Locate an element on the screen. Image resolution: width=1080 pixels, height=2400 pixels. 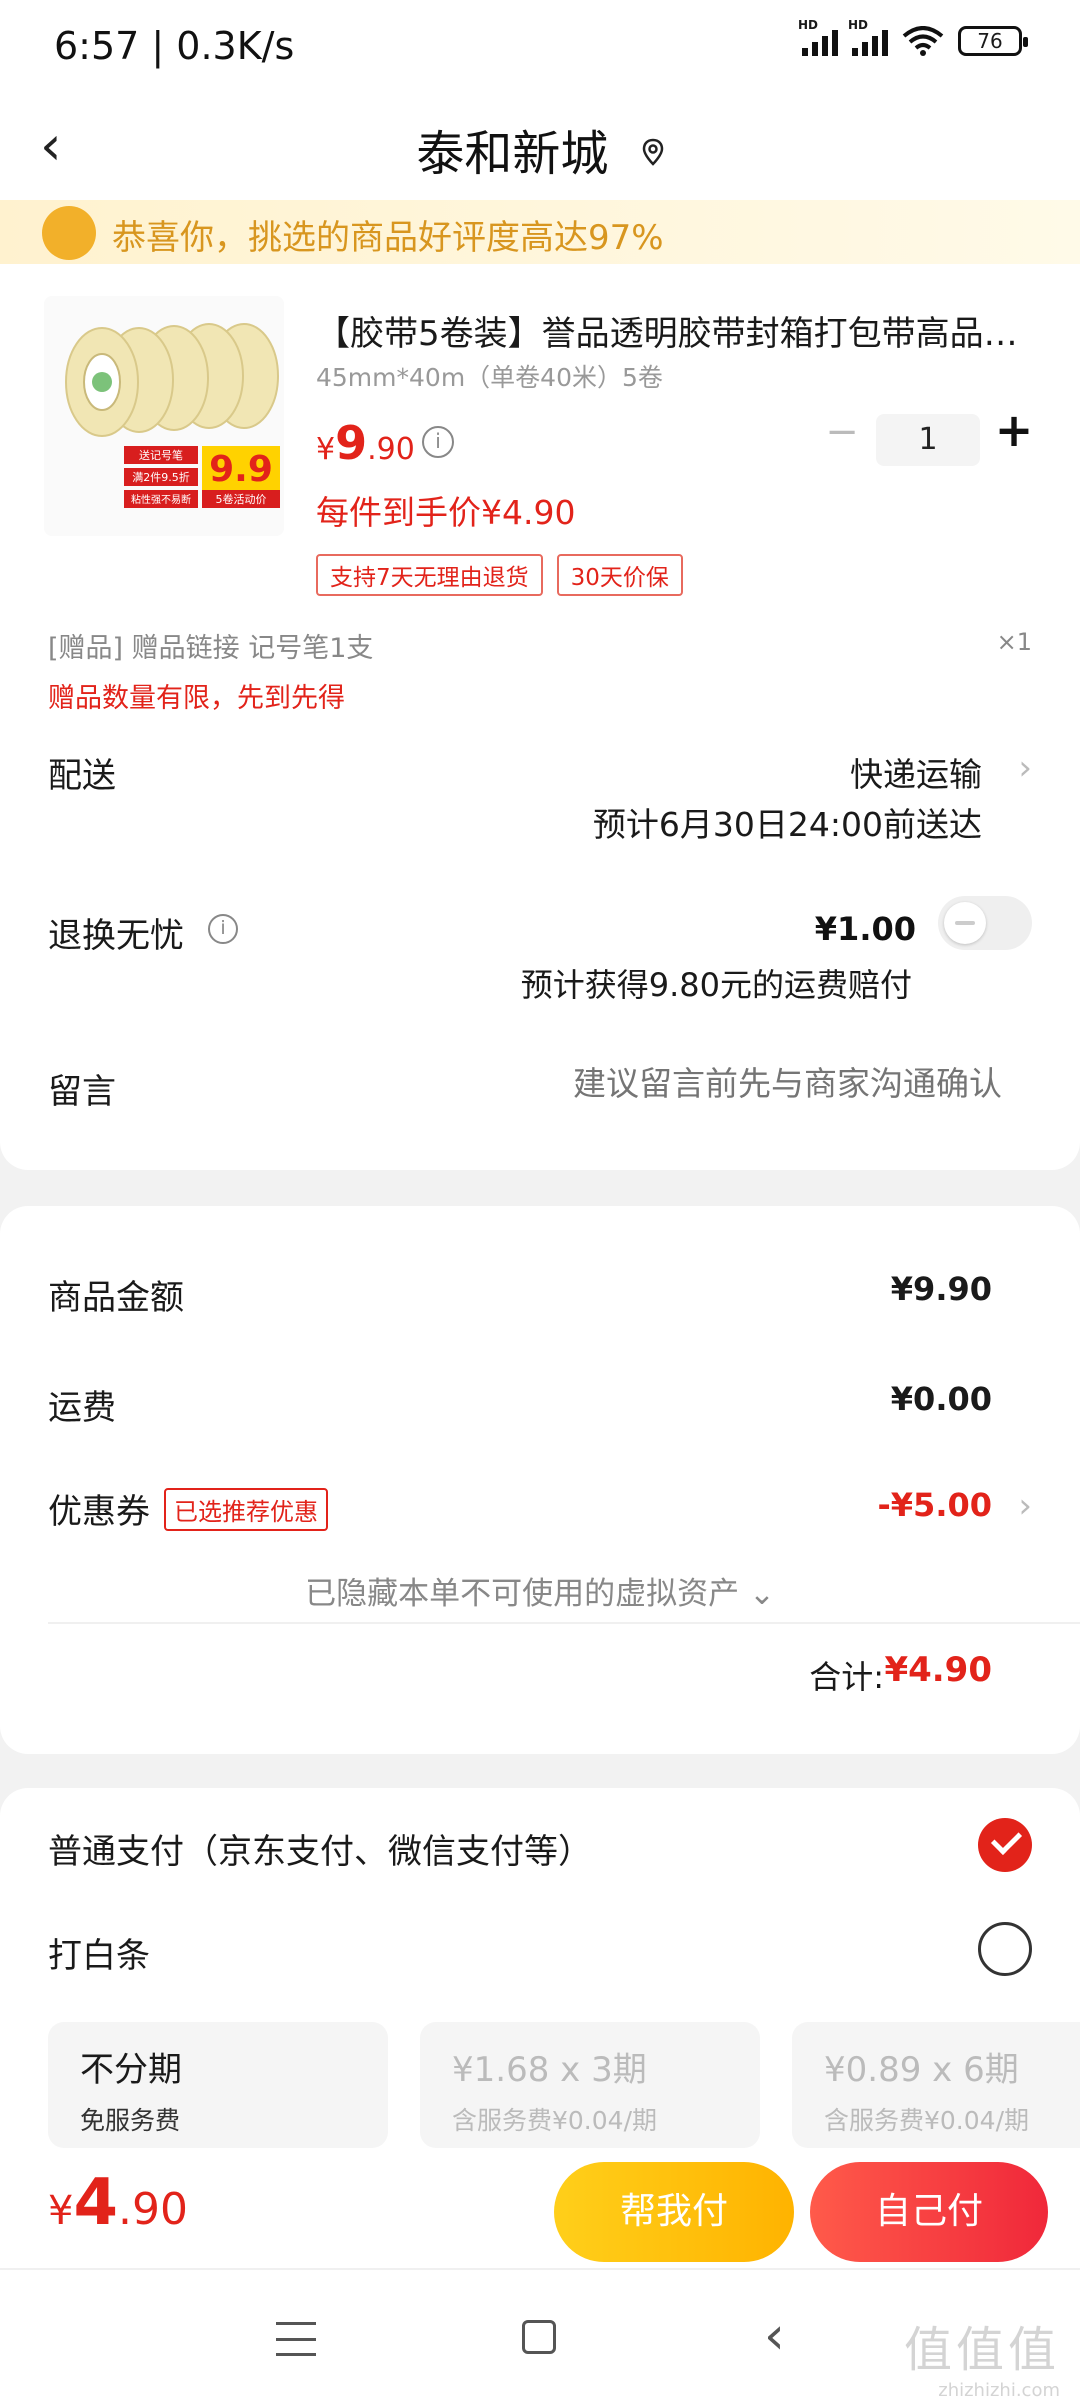
quantity-field: 1 is located at coordinates (928, 440).